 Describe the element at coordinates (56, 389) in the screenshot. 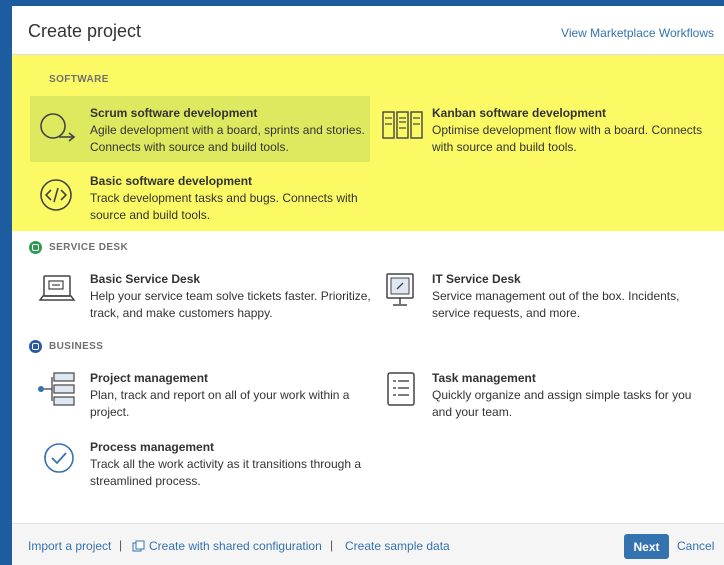

I see `project-hierarchy-icon` at that location.